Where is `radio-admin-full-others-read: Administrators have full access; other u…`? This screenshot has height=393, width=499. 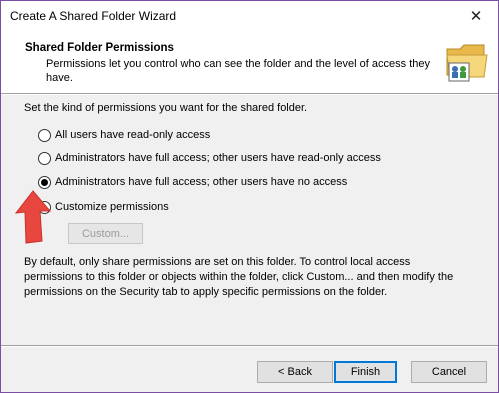 radio-admin-full-others-read: Administrators have full access; other u… is located at coordinates (209, 158).